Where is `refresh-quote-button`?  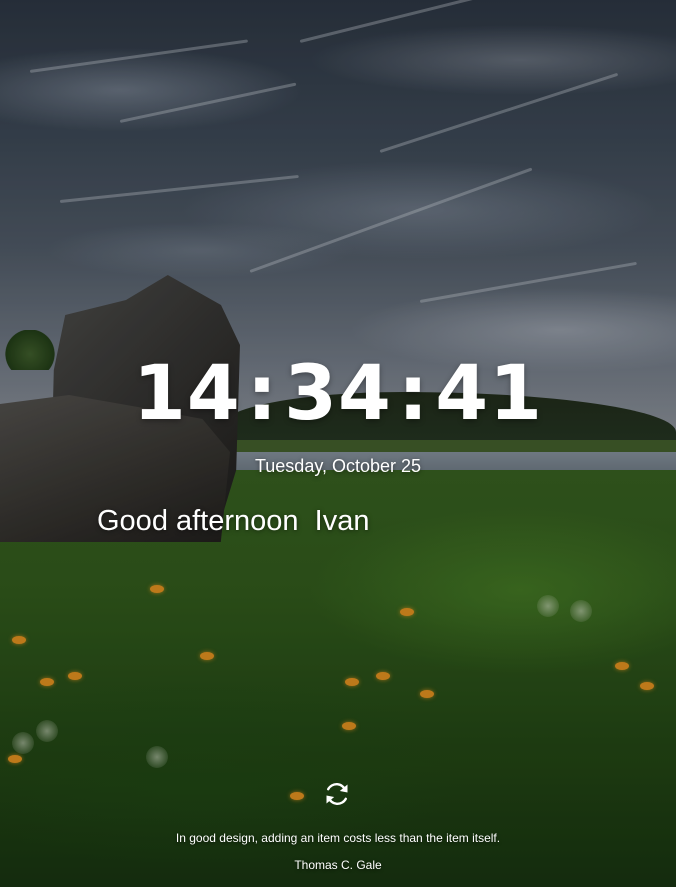 refresh-quote-button is located at coordinates (337, 794).